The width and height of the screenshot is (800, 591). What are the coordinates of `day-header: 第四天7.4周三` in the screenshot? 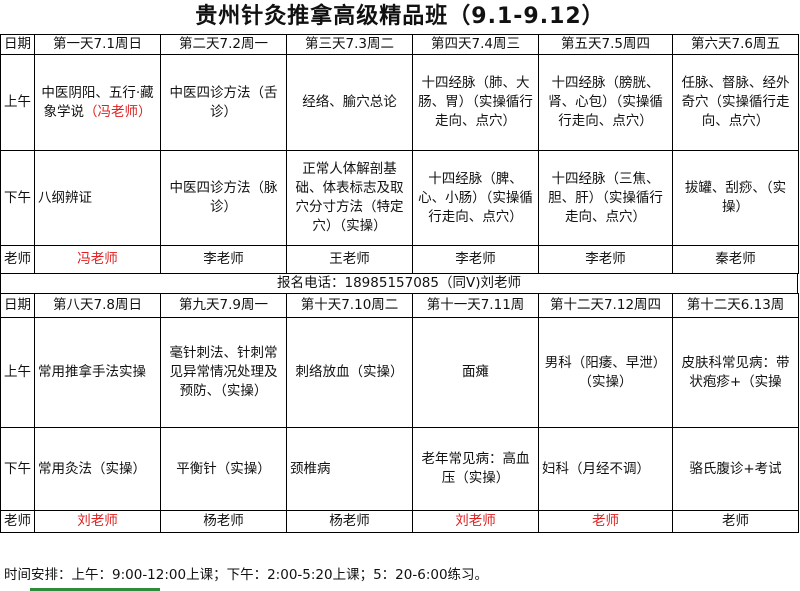 It's located at (475, 44).